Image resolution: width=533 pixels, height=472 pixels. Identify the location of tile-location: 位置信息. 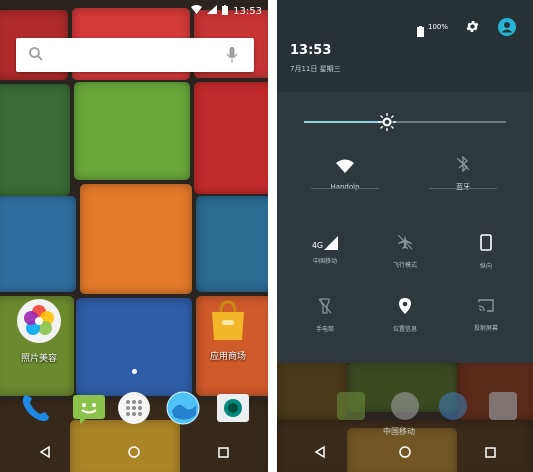
(405, 315).